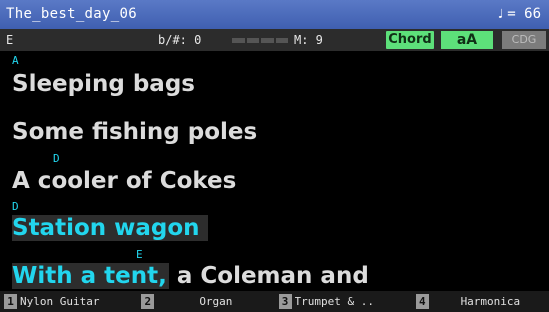 This screenshot has width=549, height=312. Describe the element at coordinates (422, 301) in the screenshot. I see `track-number: 4` at that location.